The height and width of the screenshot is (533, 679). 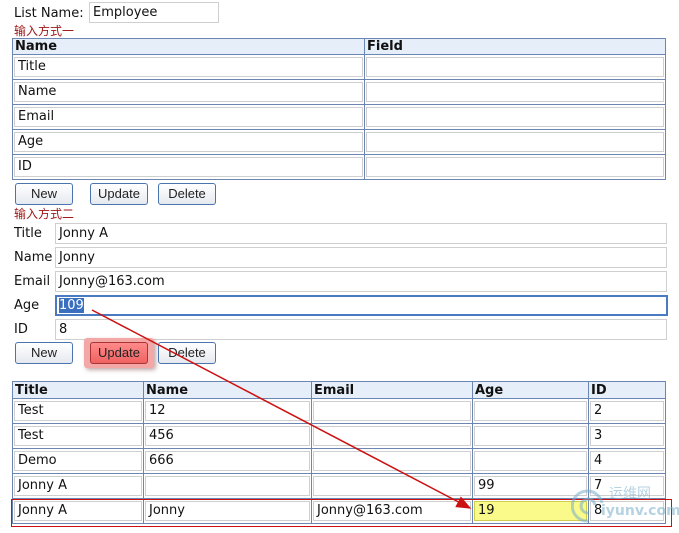 I want to click on name-label: Name, so click(x=33, y=257).